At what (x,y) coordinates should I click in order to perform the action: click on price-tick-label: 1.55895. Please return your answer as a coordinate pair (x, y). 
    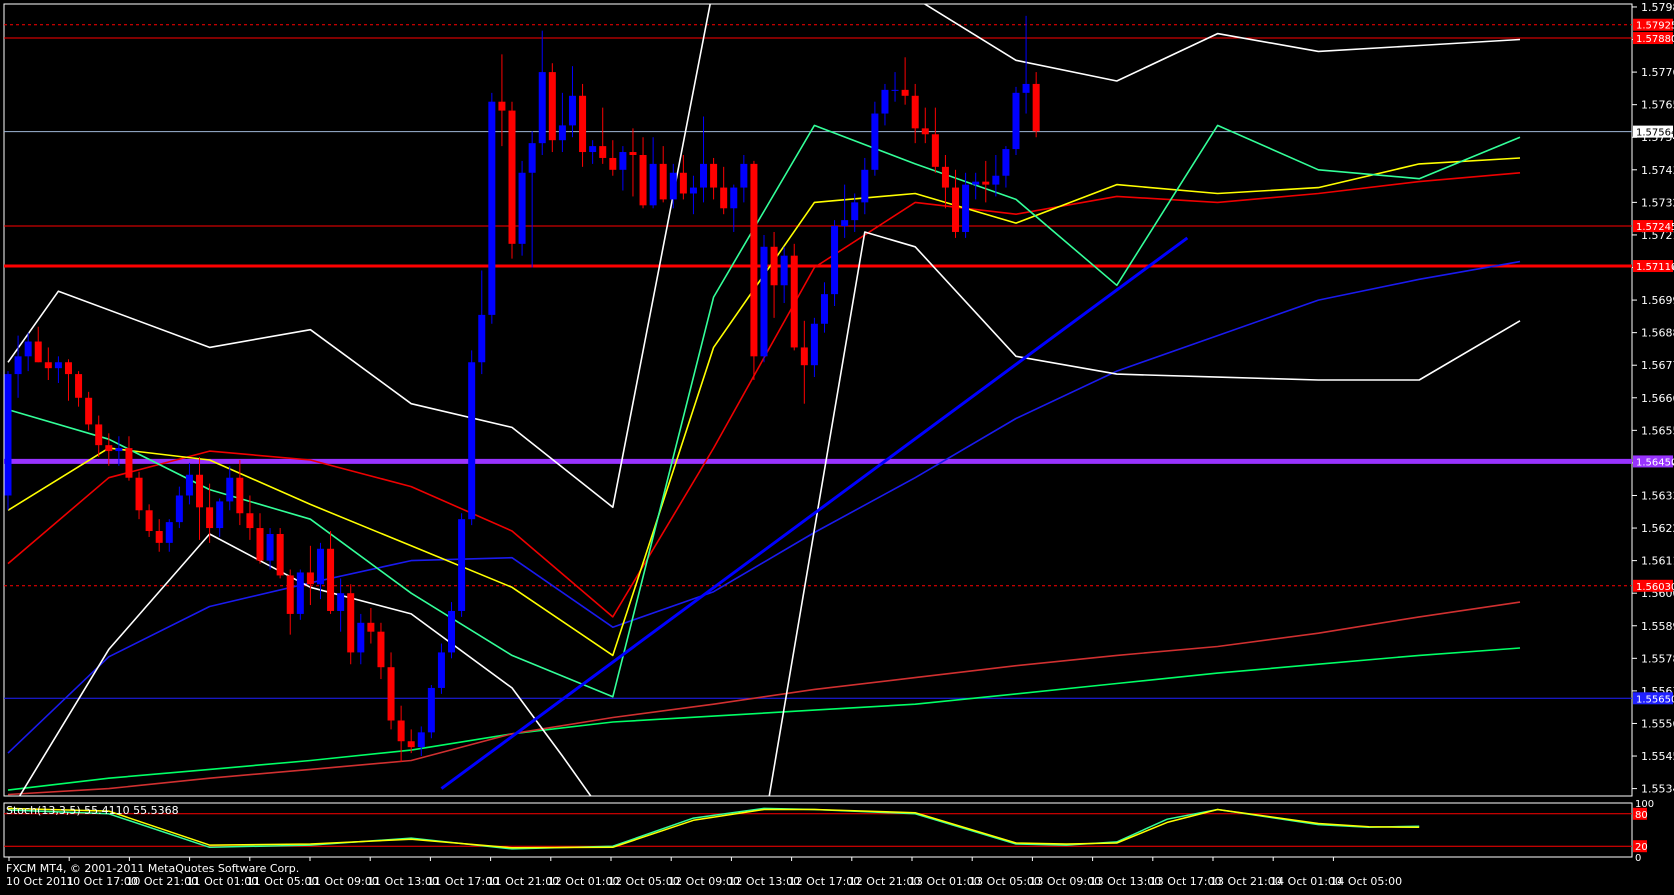
    Looking at the image, I should click on (1657, 626).